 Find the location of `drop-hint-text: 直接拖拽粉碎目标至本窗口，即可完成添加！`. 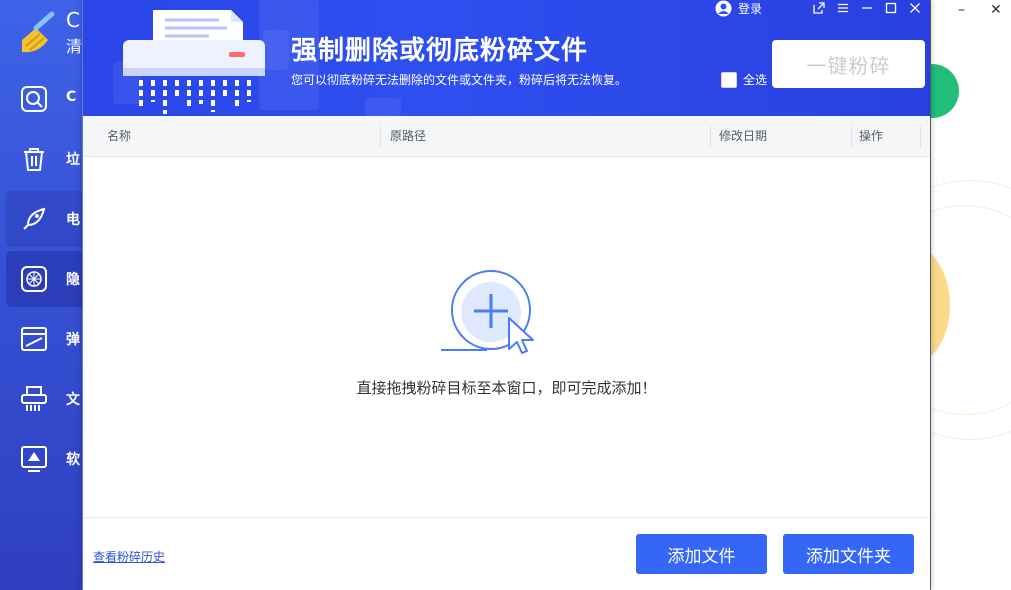

drop-hint-text: 直接拖拽粉碎目标至本窗口，即可完成添加！ is located at coordinates (506, 388).